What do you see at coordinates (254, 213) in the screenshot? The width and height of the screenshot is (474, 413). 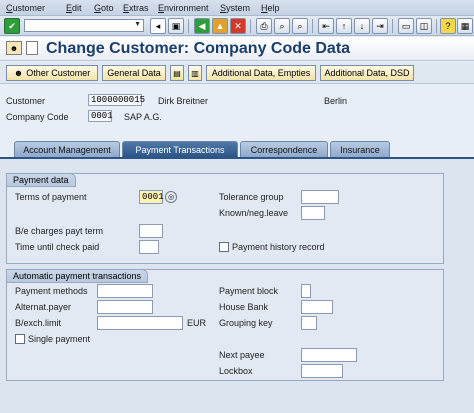 I see `known-neg-leave-label: Known/neg.leave` at bounding box center [254, 213].